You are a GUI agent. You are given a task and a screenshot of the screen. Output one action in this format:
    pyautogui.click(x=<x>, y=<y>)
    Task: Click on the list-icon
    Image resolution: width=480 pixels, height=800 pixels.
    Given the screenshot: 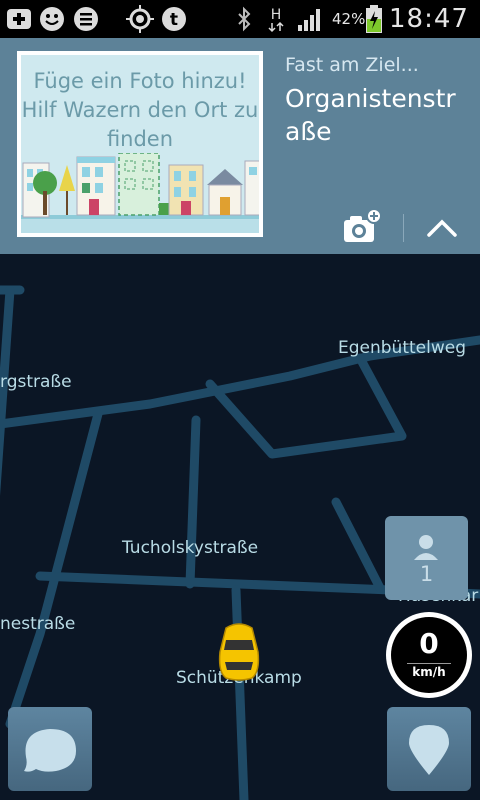 What is the action you would take?
    pyautogui.click(x=86, y=19)
    